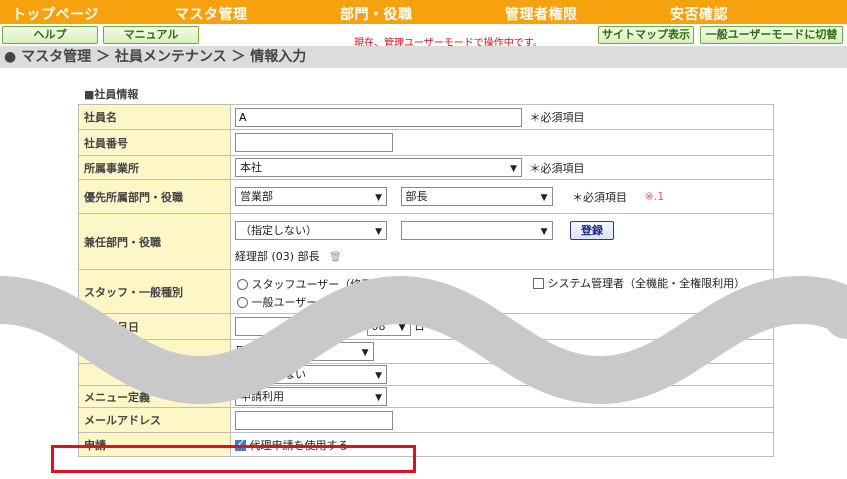 The image size is (847, 479). Describe the element at coordinates (154, 196) in the screenshot. I see `primary-label: 優先所属部門・役職` at that location.